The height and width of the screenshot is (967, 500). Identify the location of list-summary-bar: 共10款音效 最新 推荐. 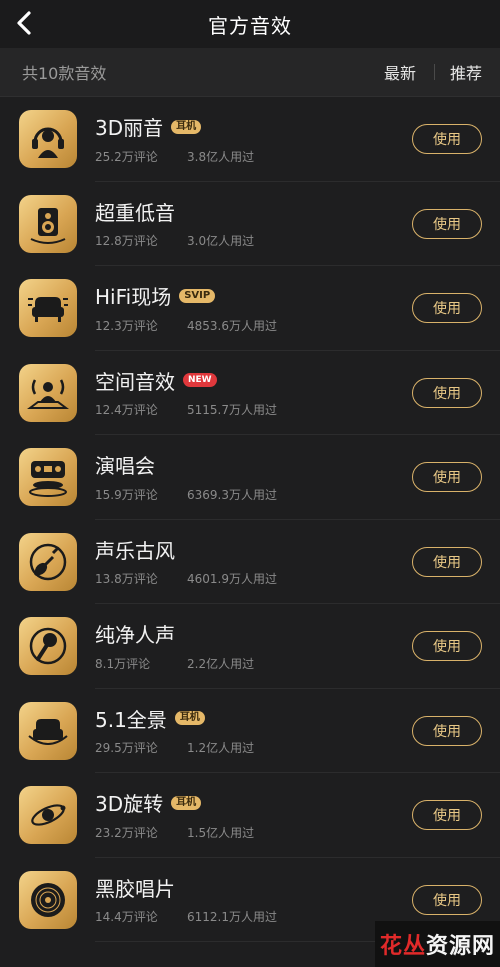
(250, 72).